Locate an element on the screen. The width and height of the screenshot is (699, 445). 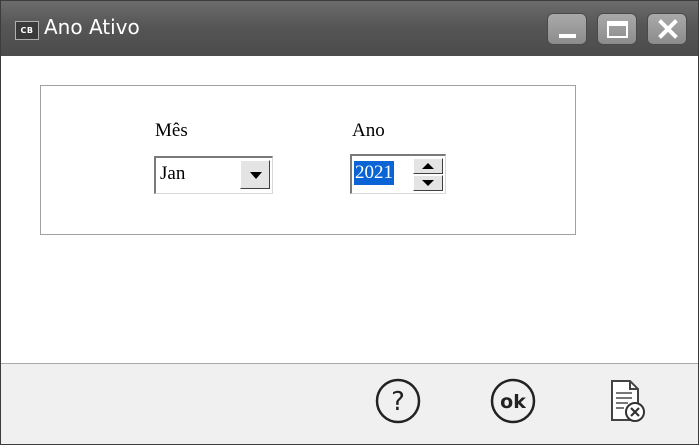
app-icon: CB is located at coordinates (27, 30).